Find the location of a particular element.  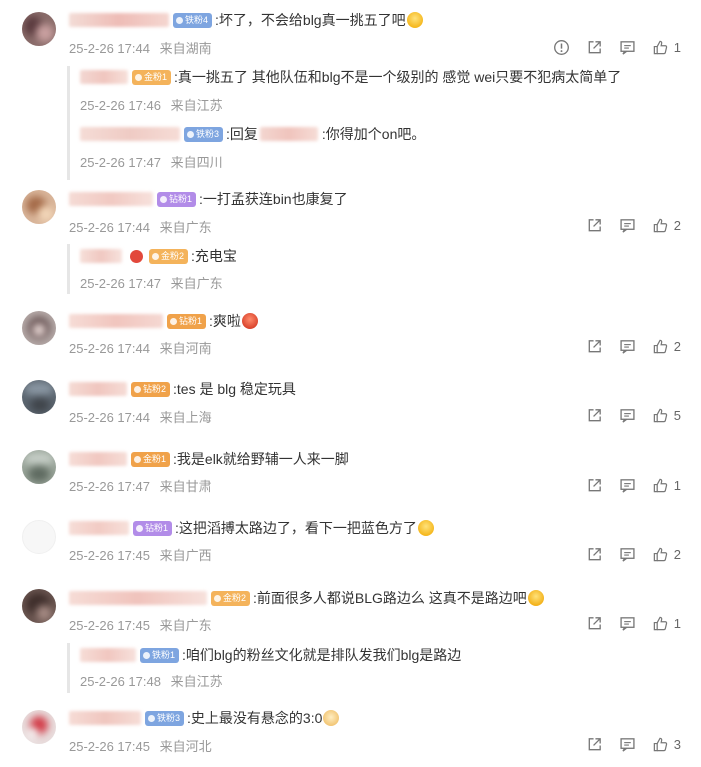

comment-line: 铁粉4 :坏了，不会给blg真一挑五了吧 is located at coordinates (246, 20).